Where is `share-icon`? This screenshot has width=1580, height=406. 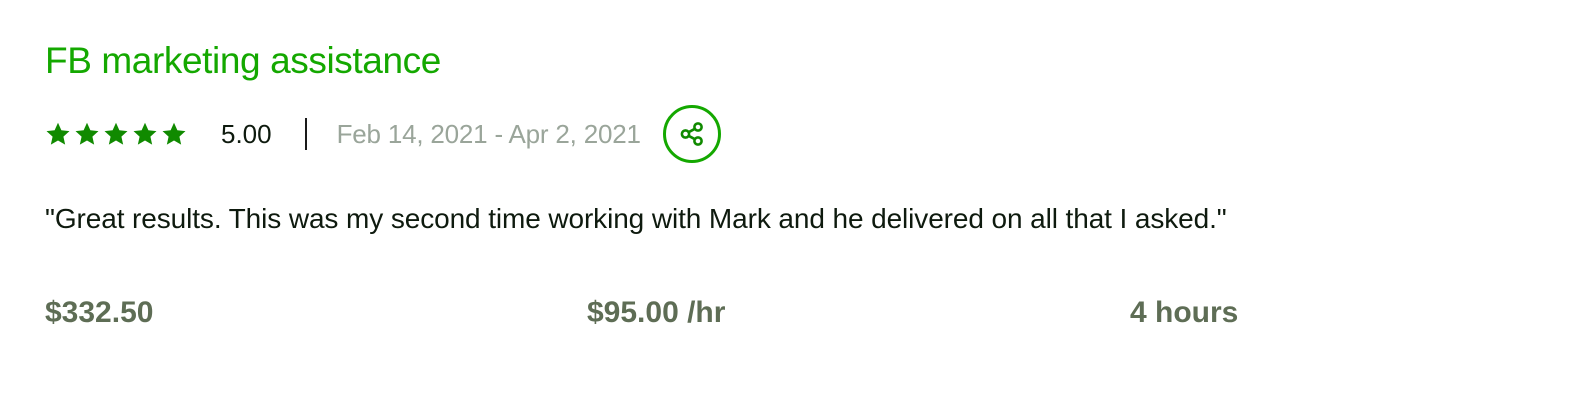
share-icon is located at coordinates (692, 134).